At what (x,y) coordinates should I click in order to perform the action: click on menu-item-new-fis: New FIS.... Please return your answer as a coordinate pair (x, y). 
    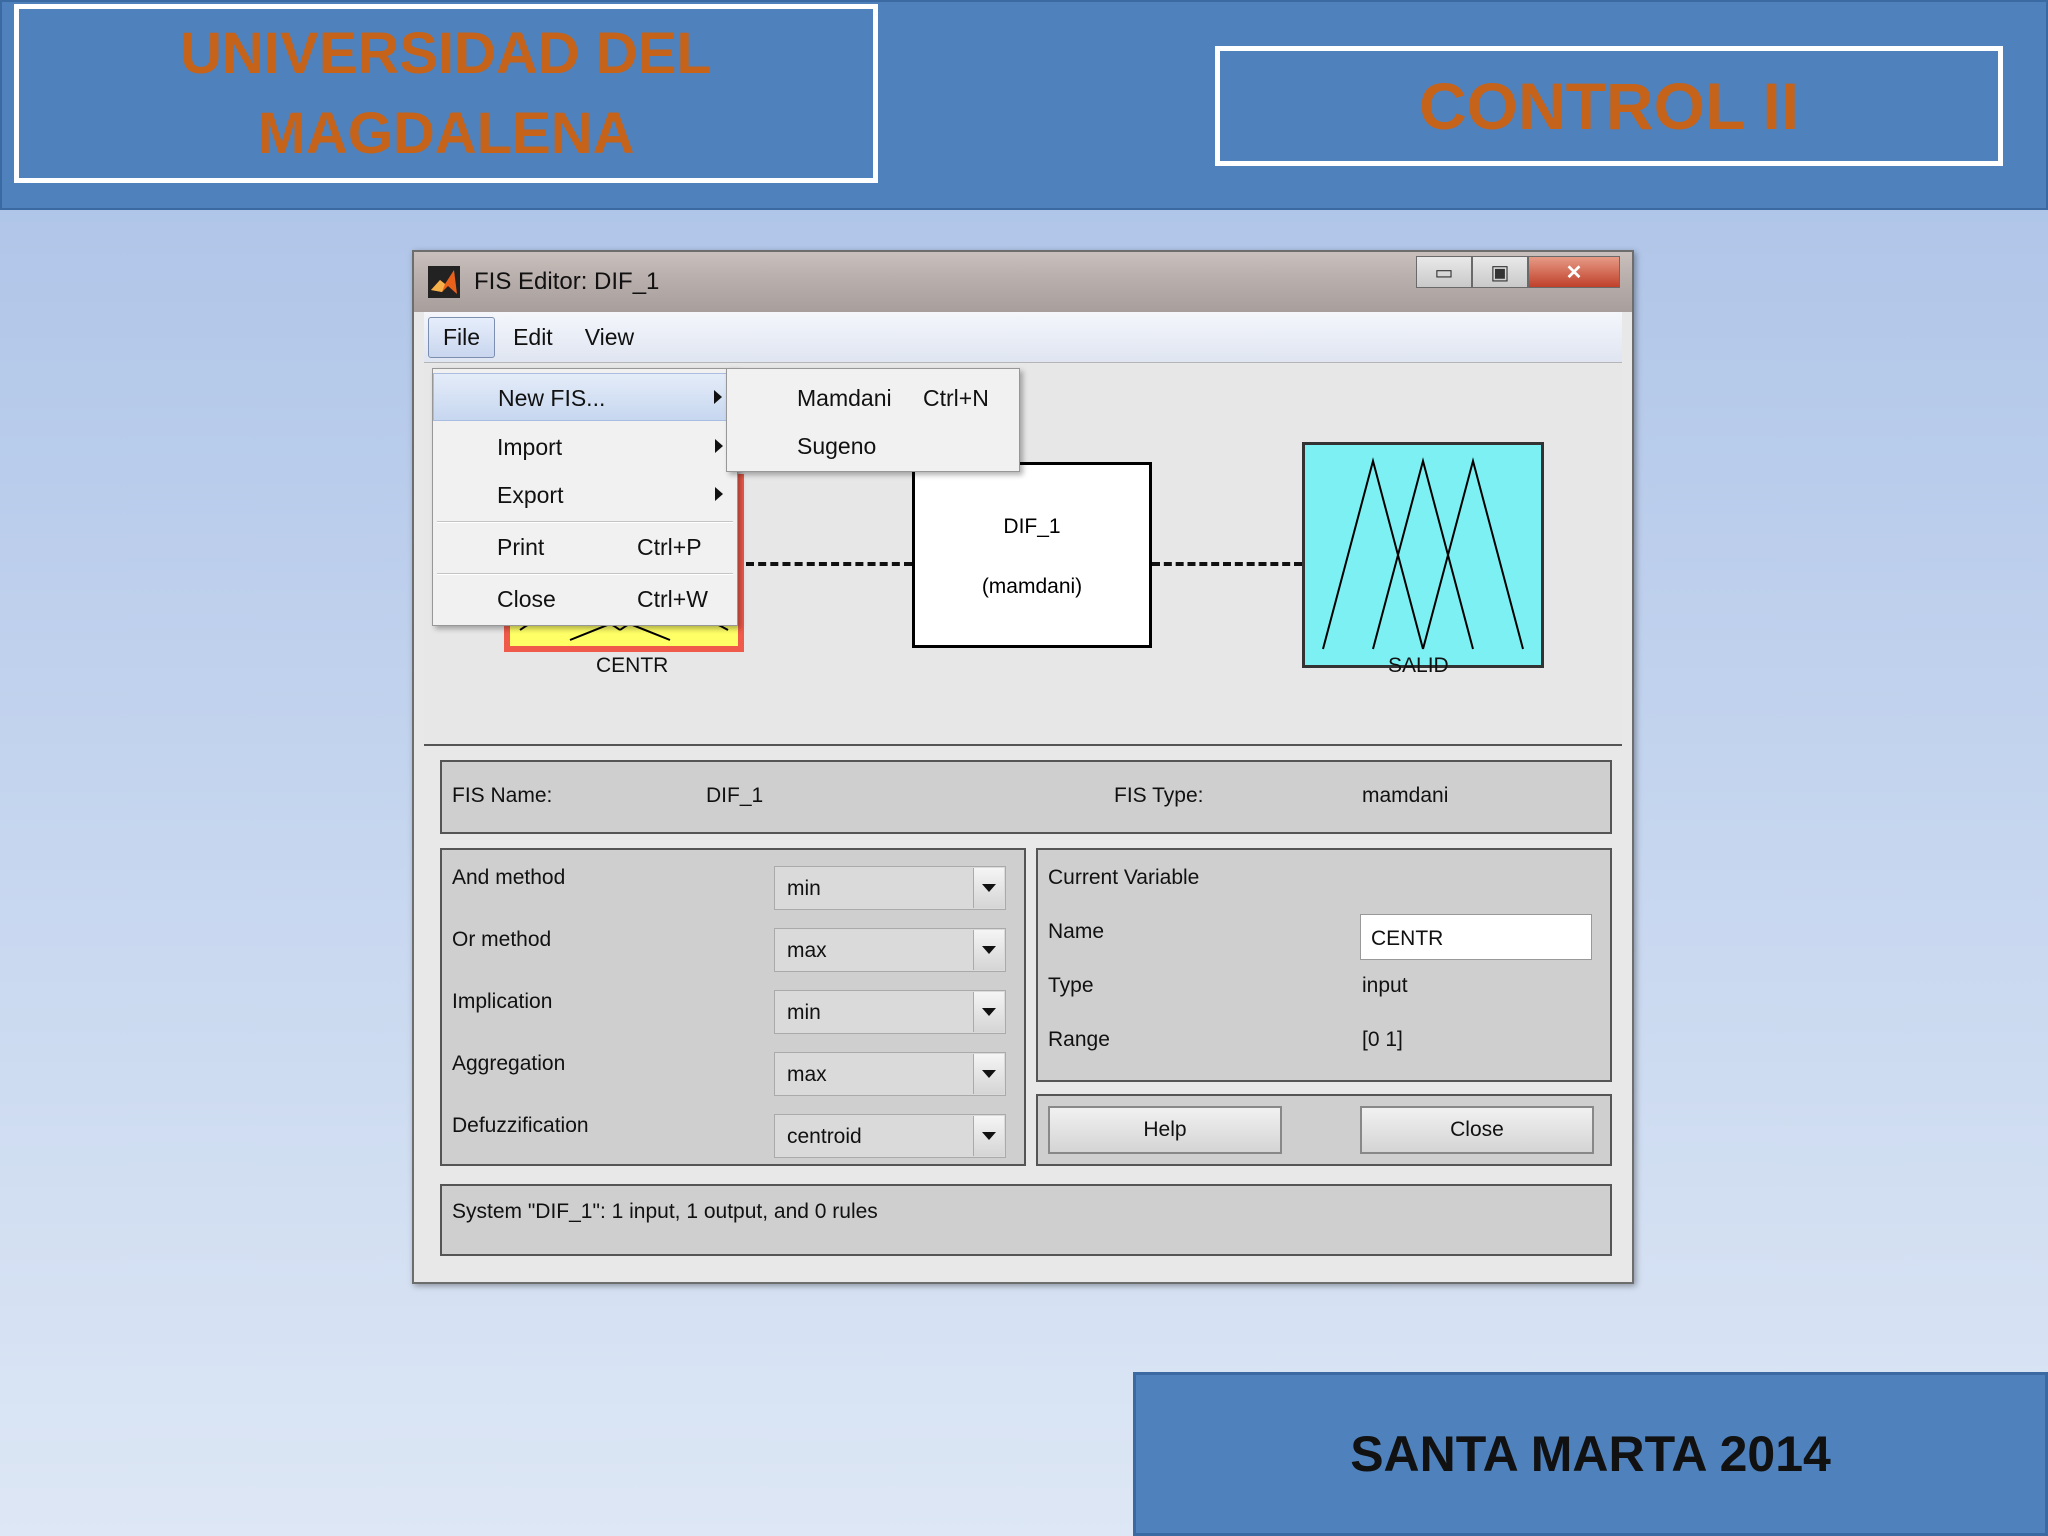
    Looking at the image, I should click on (585, 397).